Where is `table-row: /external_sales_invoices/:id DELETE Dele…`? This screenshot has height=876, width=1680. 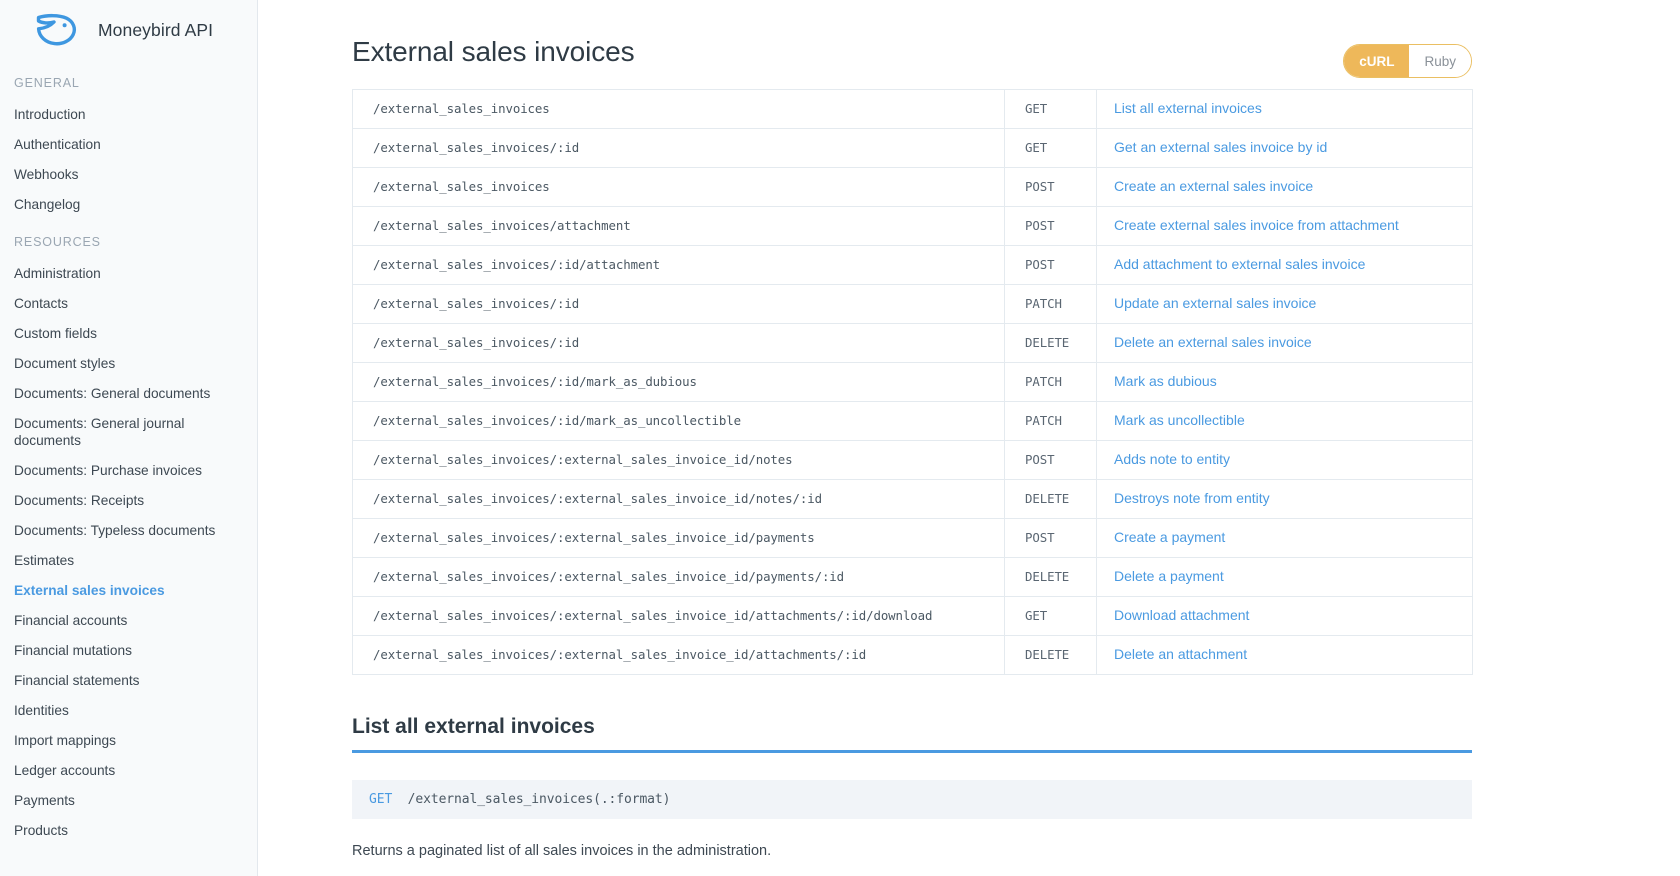 table-row: /external_sales_invoices/:id DELETE Dele… is located at coordinates (912, 343).